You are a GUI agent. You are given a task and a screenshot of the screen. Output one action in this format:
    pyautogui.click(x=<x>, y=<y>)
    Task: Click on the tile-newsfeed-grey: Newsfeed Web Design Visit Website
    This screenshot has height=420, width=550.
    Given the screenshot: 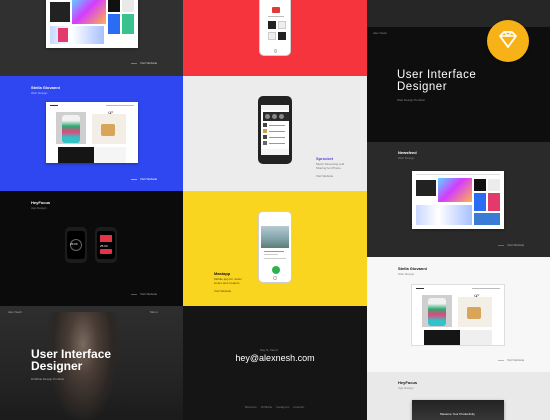 What is the action you would take?
    pyautogui.click(x=458, y=199)
    